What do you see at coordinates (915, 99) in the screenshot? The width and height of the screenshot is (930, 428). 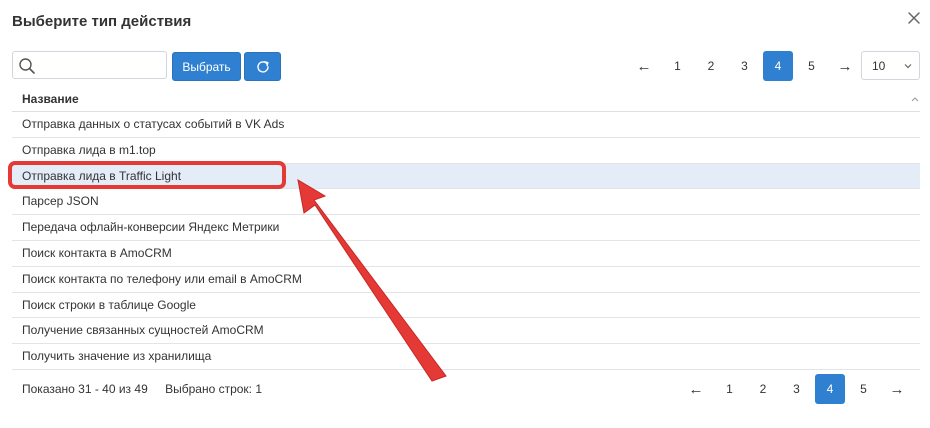 I see `sort-up-icon` at bounding box center [915, 99].